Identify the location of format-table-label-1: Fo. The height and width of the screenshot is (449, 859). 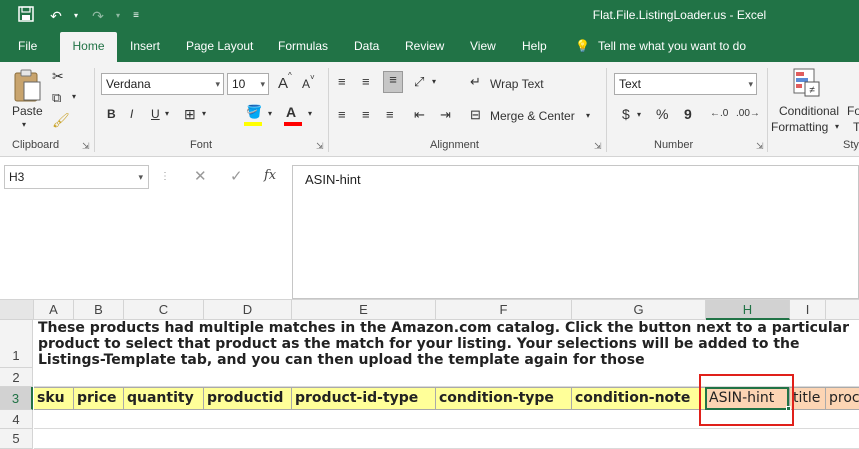
(853, 111).